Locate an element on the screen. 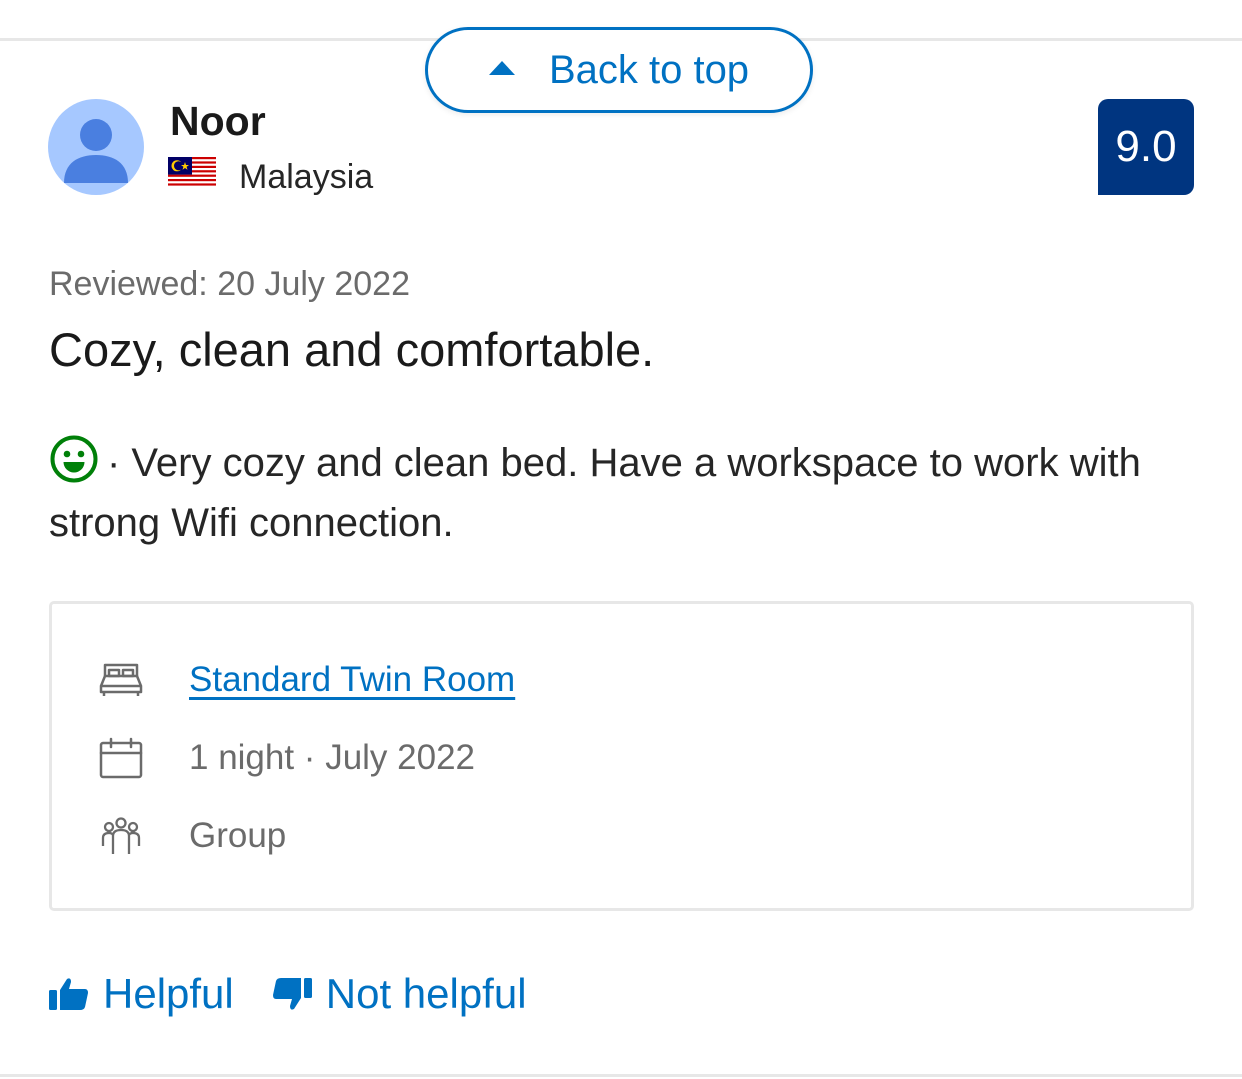  reviewer-country: Malaysia is located at coordinates (306, 177).